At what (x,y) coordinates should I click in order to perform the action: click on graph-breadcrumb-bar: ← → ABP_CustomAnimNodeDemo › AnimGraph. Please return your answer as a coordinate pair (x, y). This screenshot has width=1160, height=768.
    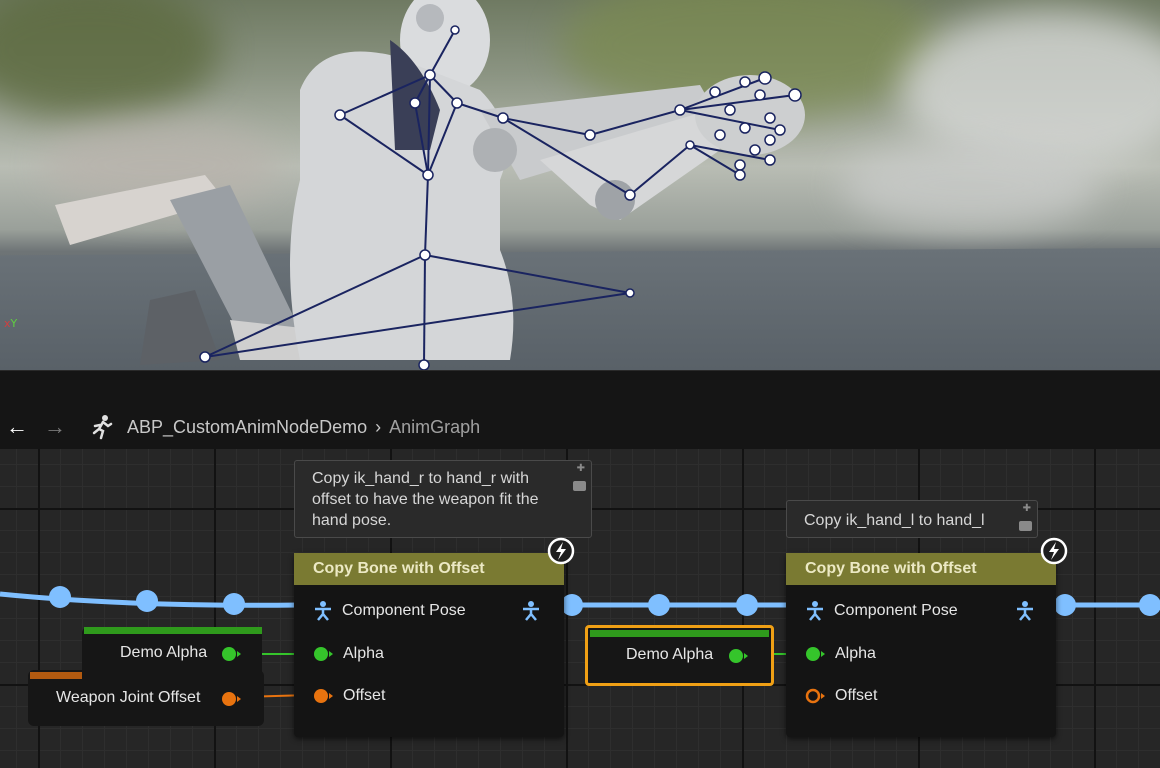
    Looking at the image, I should click on (580, 427).